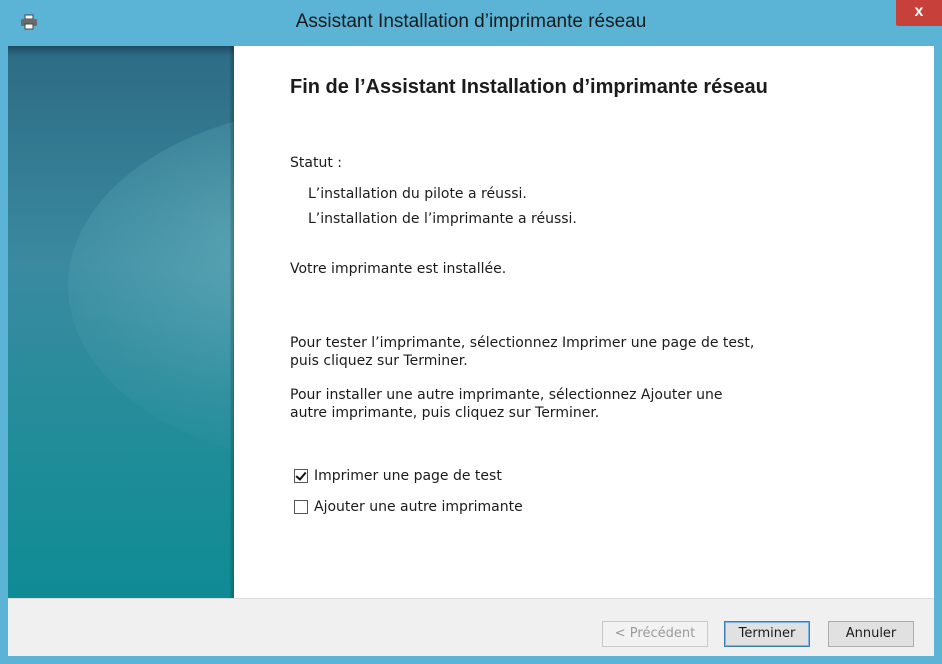 This screenshot has width=942, height=664. Describe the element at coordinates (408, 476) in the screenshot. I see `print-test-page-label: Imprimer une page de test` at that location.